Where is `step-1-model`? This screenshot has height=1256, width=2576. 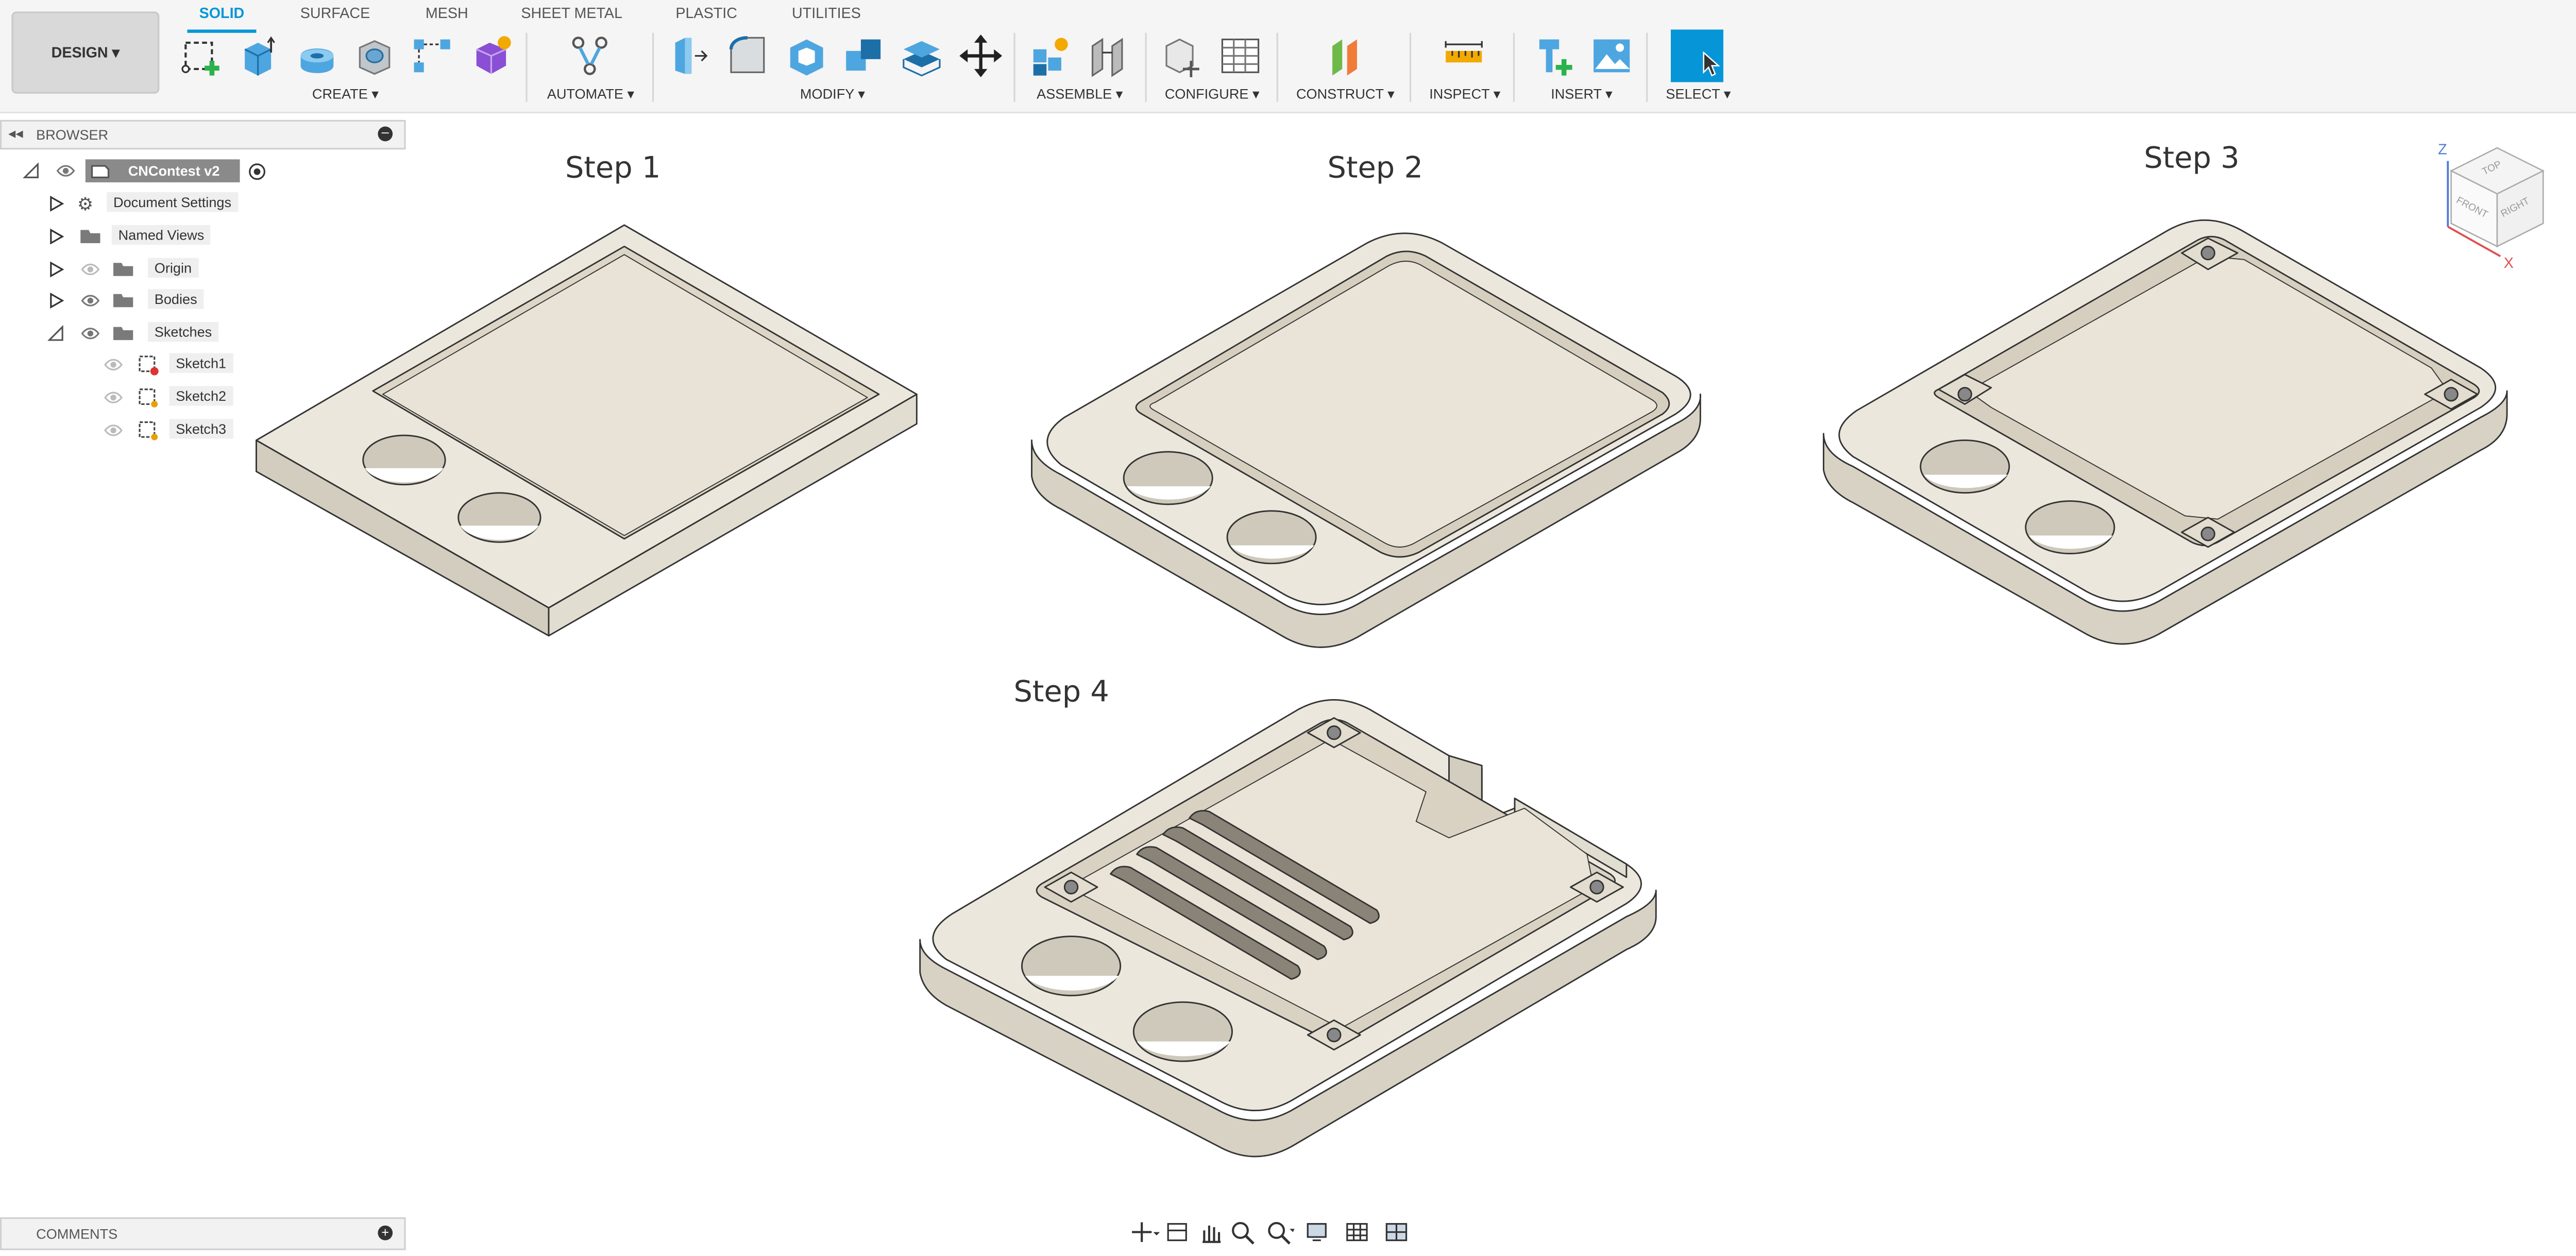
step-1-model is located at coordinates (587, 430).